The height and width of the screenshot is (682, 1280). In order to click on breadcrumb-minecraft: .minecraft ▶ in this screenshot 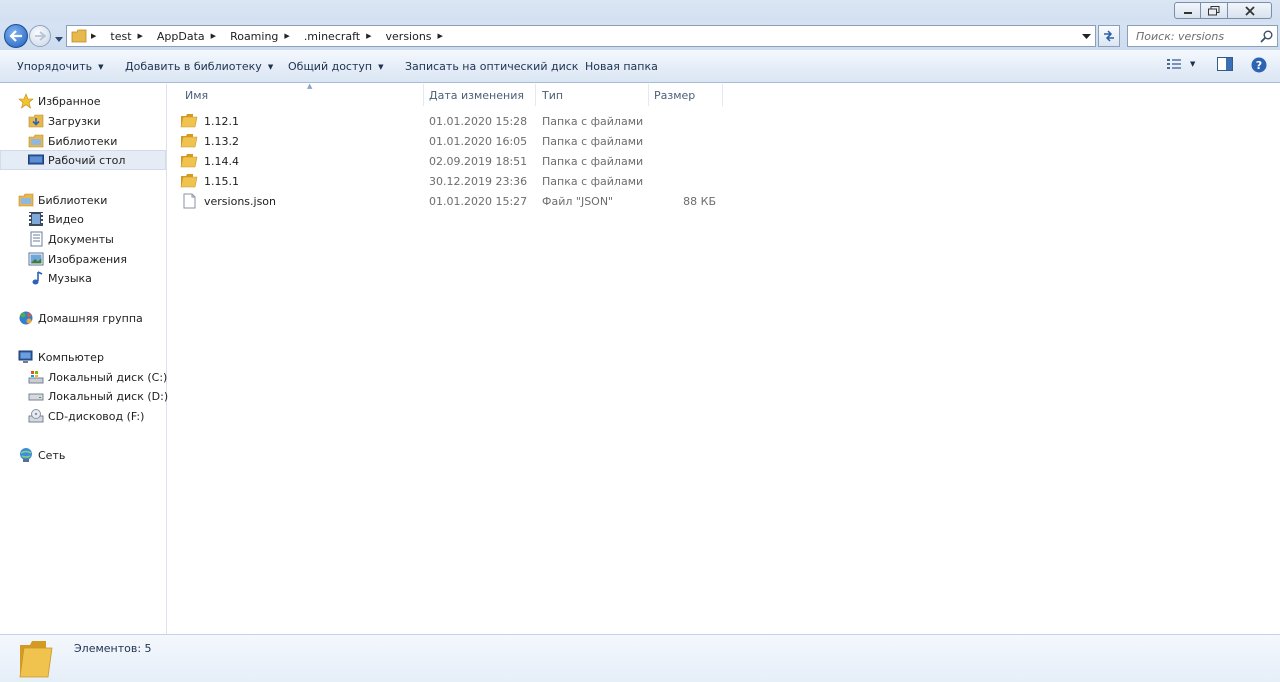, I will do `click(339, 36)`.